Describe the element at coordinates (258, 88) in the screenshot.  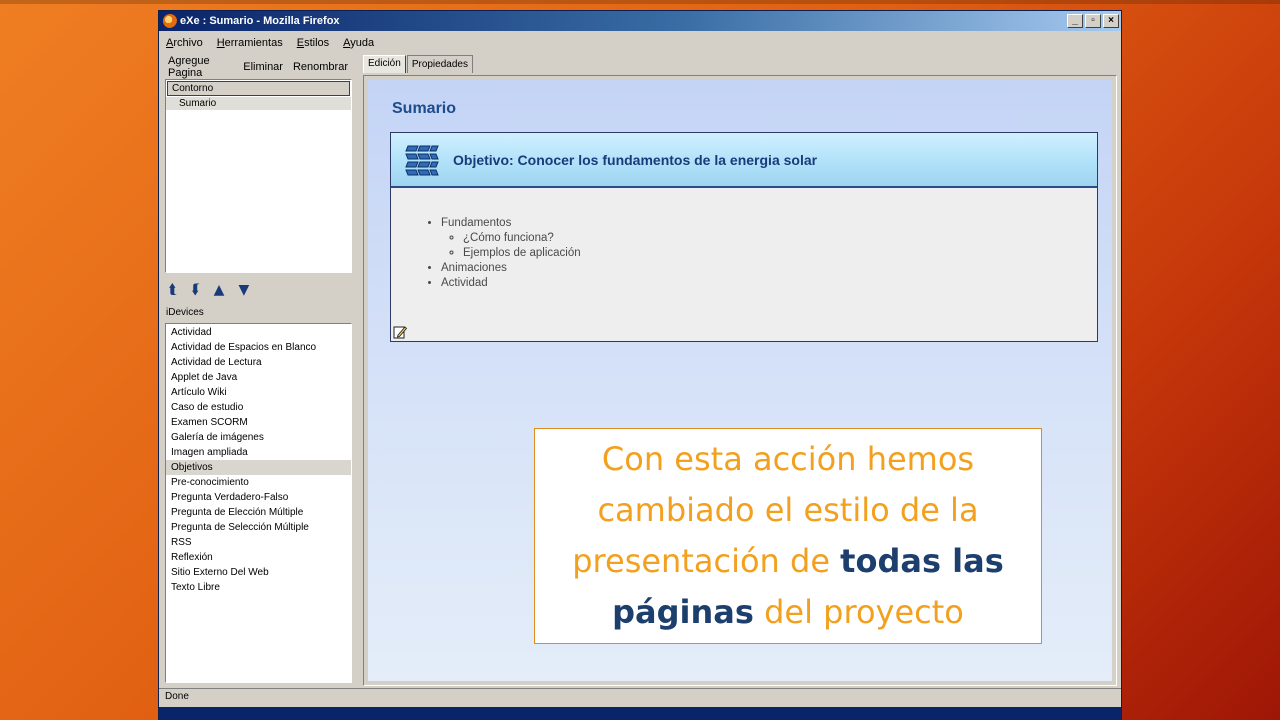
I see `outline-header: Contorno` at that location.